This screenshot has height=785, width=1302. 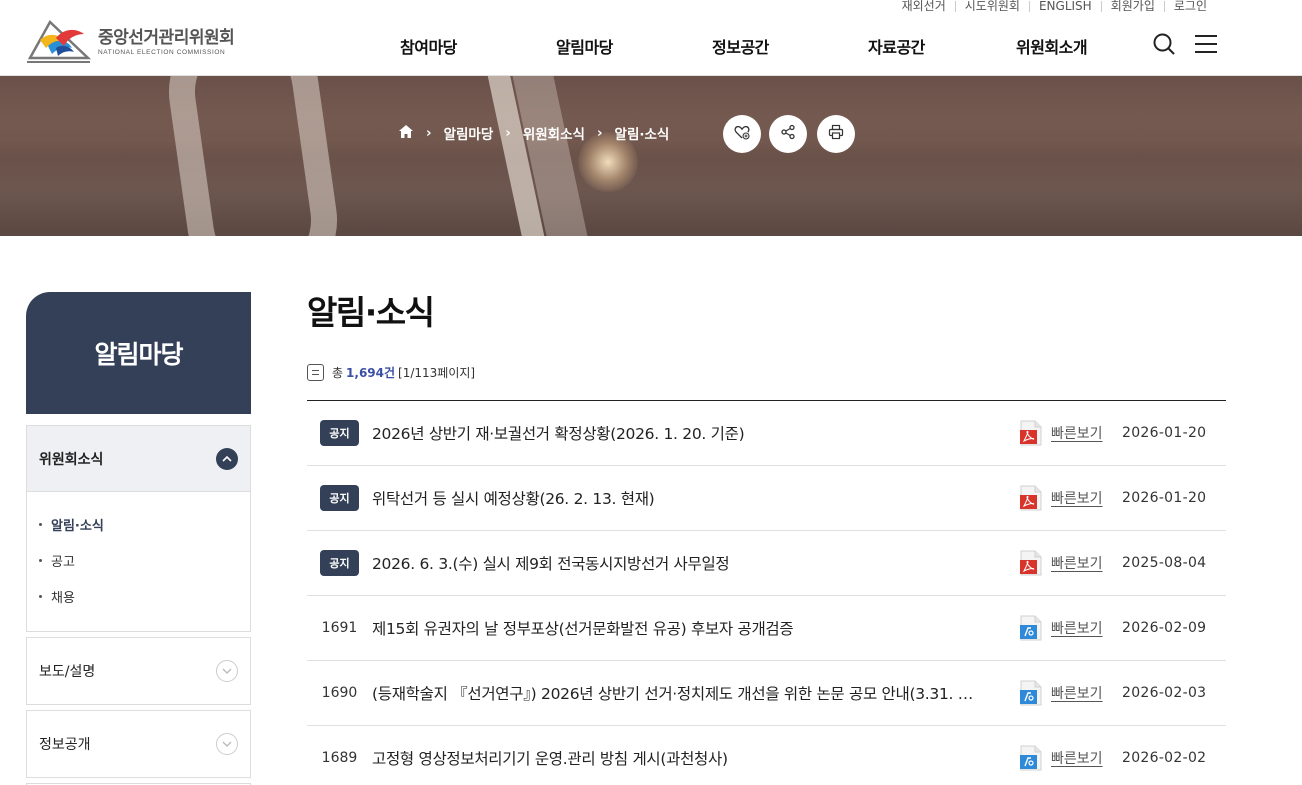 What do you see at coordinates (371, 373) in the screenshot?
I see `count-value: 1,694건` at bounding box center [371, 373].